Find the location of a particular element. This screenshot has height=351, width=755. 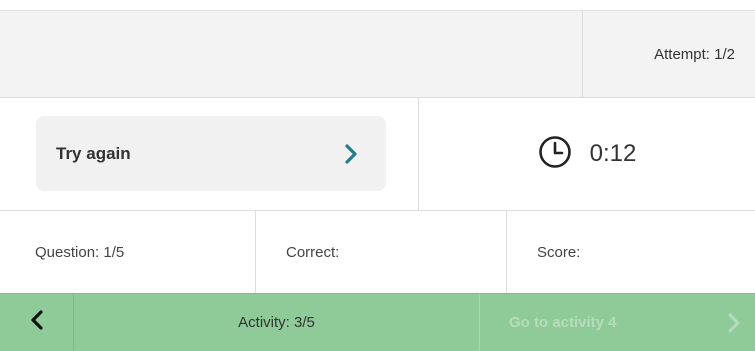

clock-icon is located at coordinates (555, 154).